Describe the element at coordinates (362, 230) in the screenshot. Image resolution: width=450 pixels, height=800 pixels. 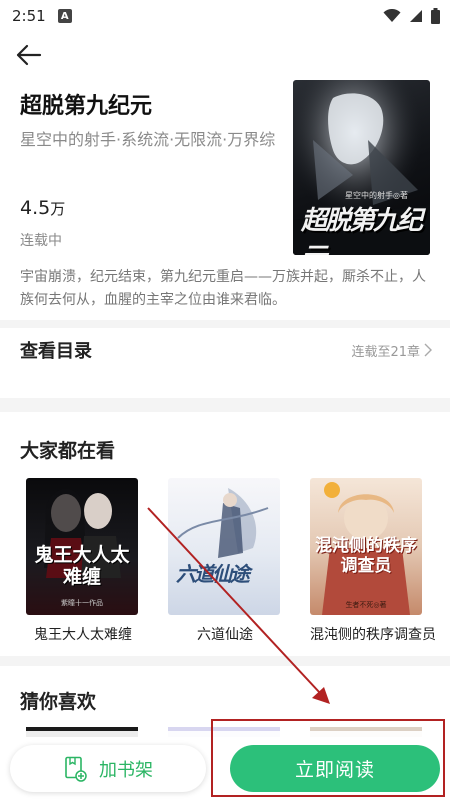
I see `cover-title: 超脱第九纪元` at that location.